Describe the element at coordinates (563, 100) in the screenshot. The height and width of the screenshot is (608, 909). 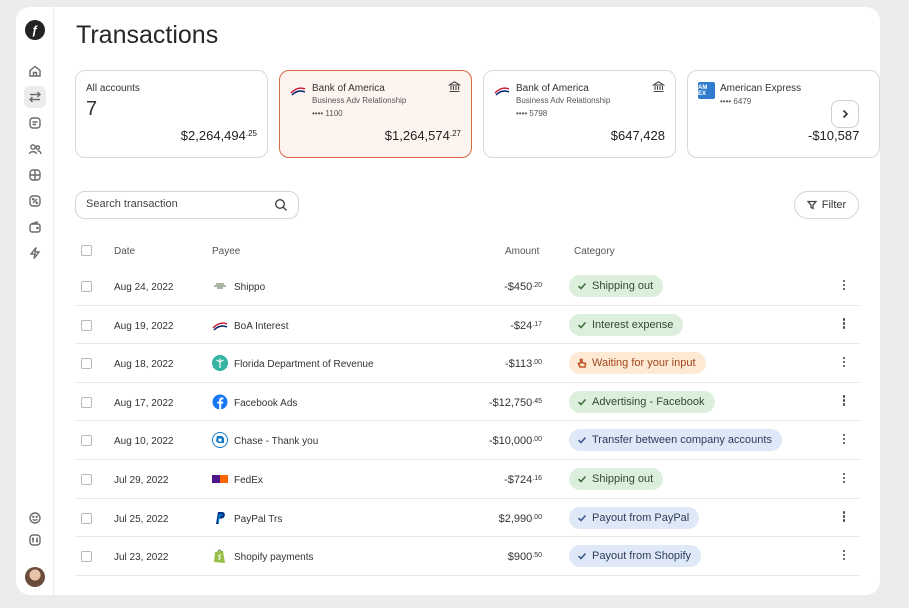
I see `account-type: Business Adv Relationship` at that location.